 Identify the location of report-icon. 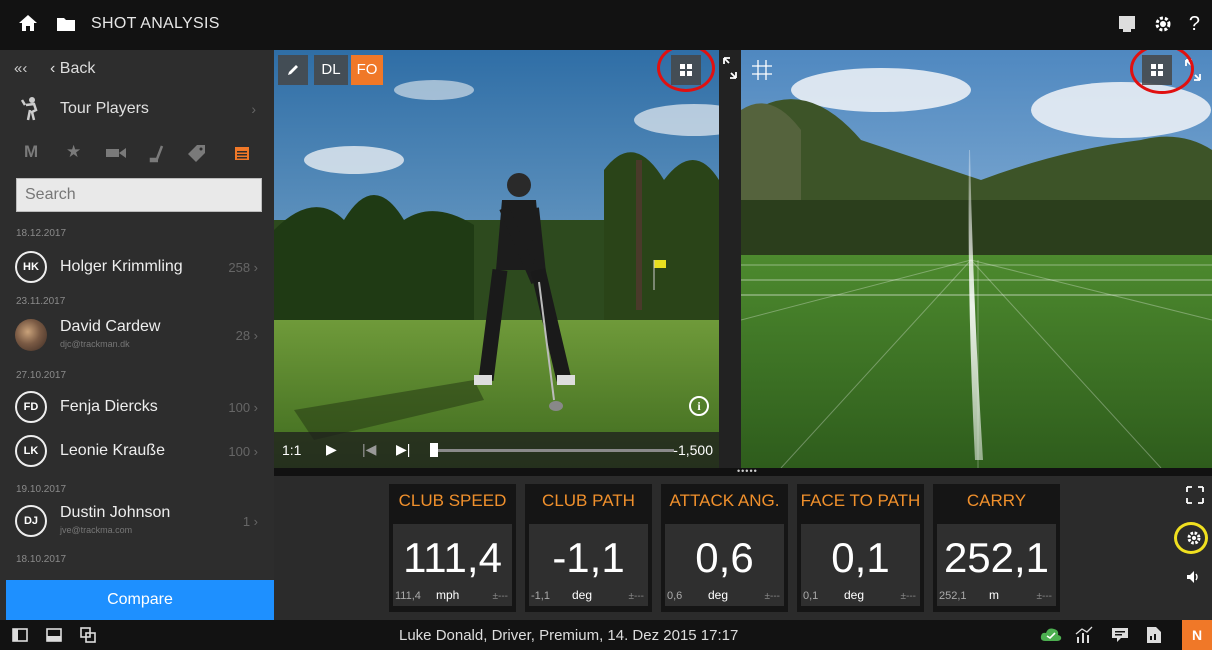
(1154, 635).